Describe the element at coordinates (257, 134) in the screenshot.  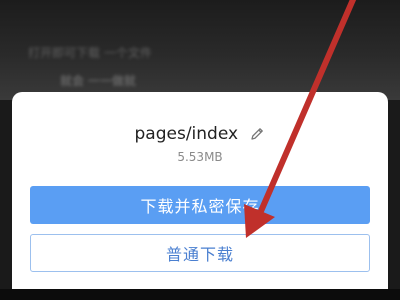
I see `pencil-icon` at that location.